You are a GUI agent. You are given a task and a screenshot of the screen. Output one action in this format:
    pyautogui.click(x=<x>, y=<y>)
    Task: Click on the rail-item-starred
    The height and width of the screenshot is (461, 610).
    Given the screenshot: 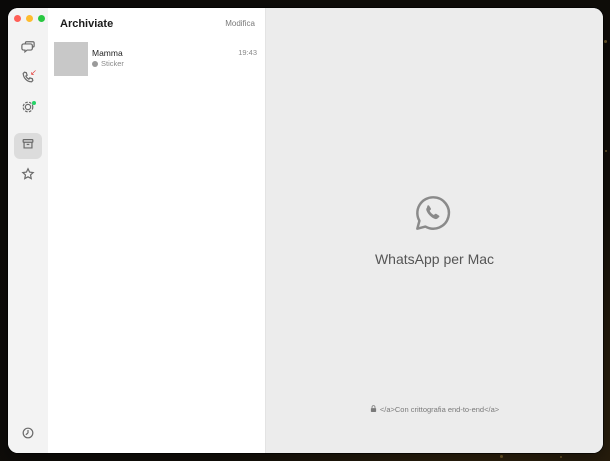 What is the action you would take?
    pyautogui.click(x=28, y=176)
    